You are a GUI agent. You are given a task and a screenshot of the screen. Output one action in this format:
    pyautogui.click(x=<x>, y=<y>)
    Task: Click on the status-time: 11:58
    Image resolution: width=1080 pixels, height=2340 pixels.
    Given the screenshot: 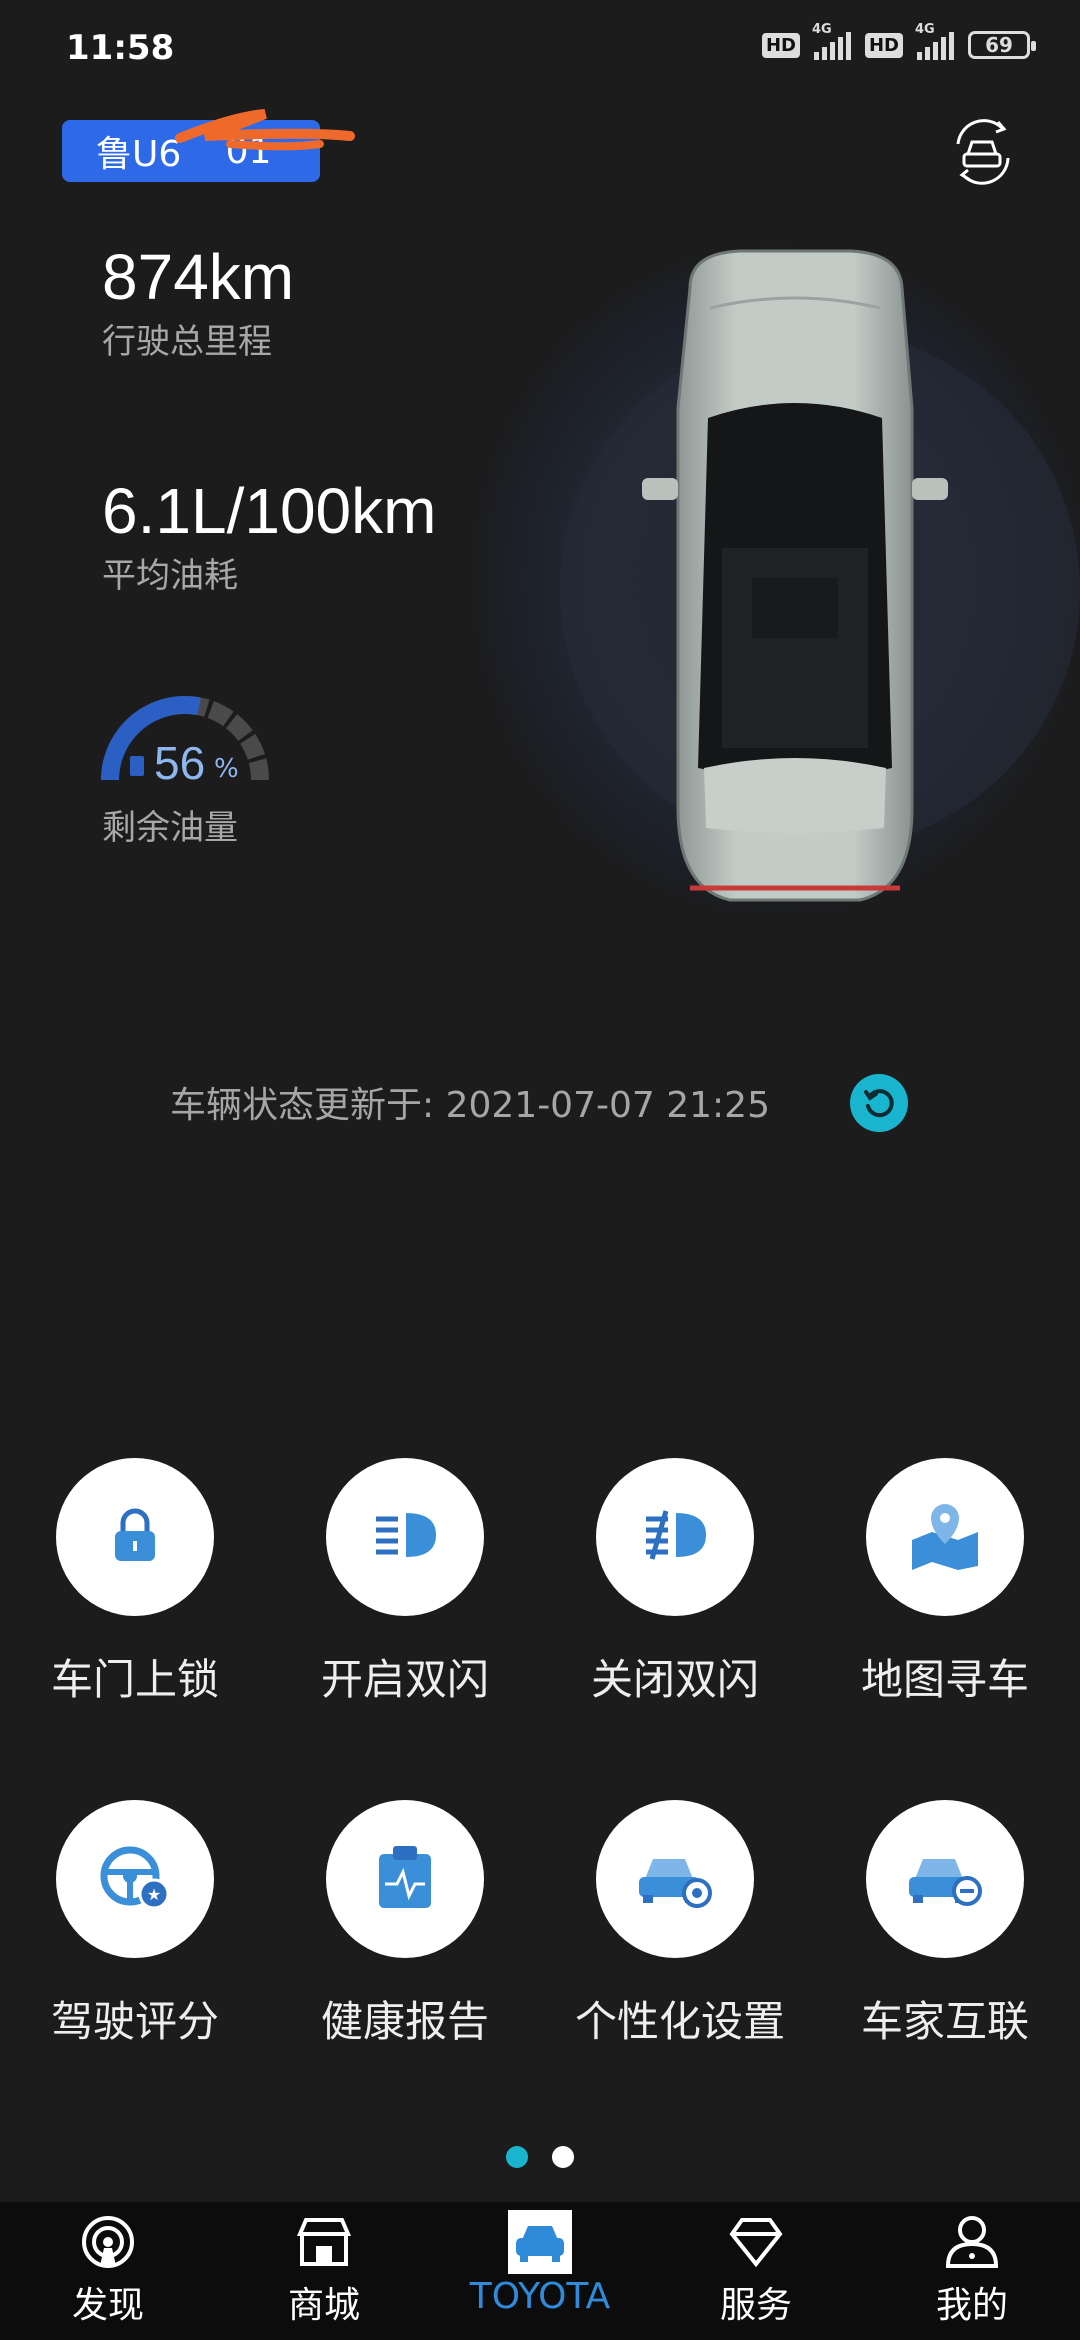 What is the action you would take?
    pyautogui.click(x=120, y=48)
    